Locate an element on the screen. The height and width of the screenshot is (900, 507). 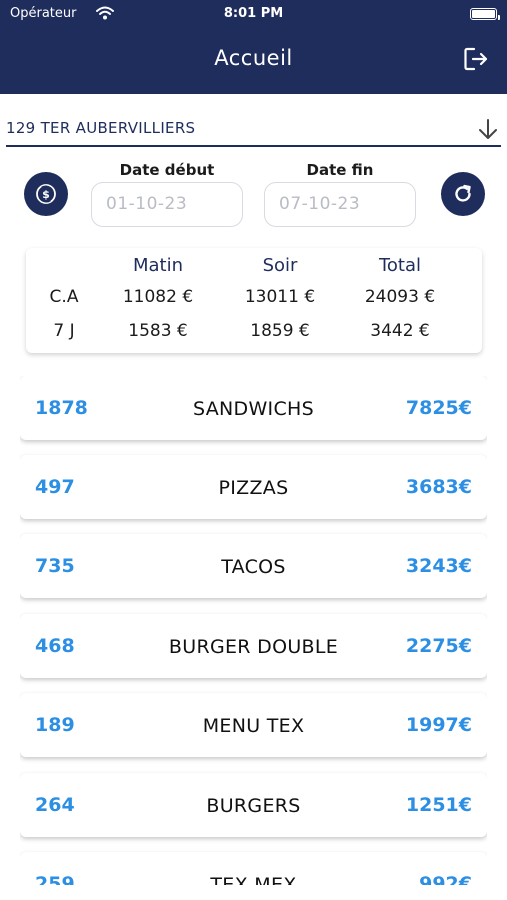
site-selector: 129 TER AUBERVILLIERS is located at coordinates (253, 131).